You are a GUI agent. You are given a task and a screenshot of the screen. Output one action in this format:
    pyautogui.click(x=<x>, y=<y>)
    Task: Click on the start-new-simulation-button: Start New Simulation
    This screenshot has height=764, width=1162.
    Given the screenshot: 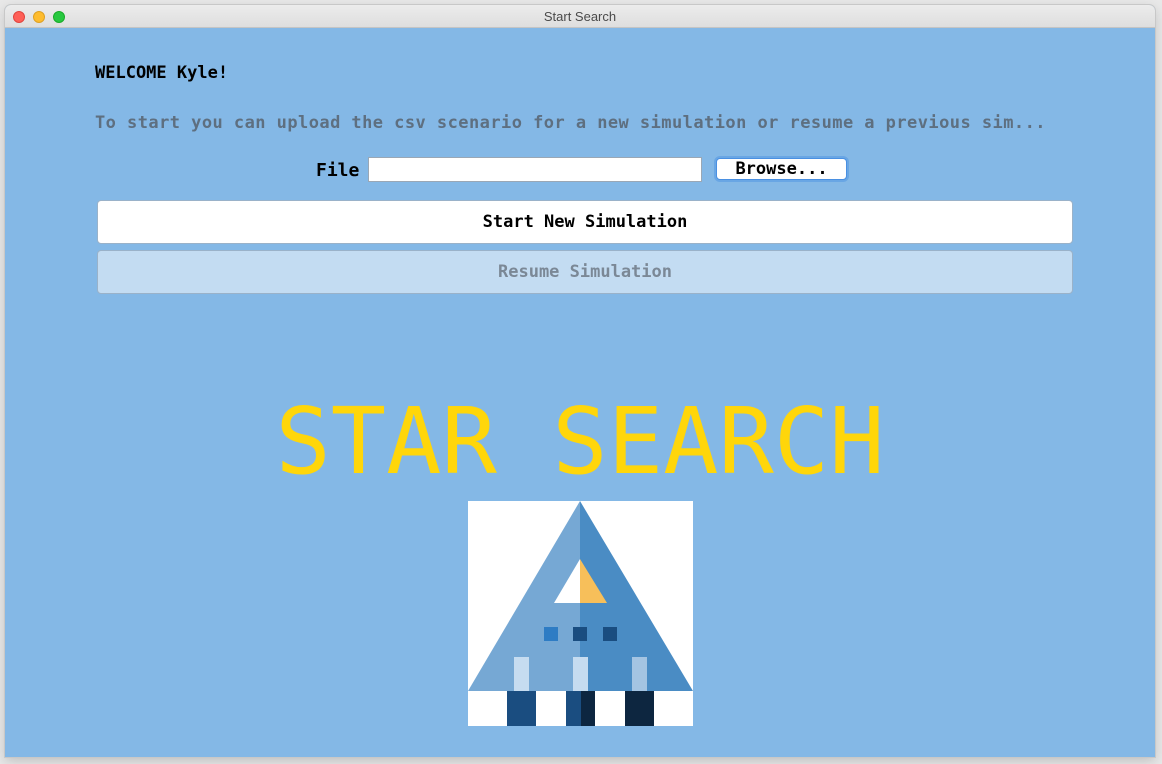 What is the action you would take?
    pyautogui.click(x=585, y=222)
    